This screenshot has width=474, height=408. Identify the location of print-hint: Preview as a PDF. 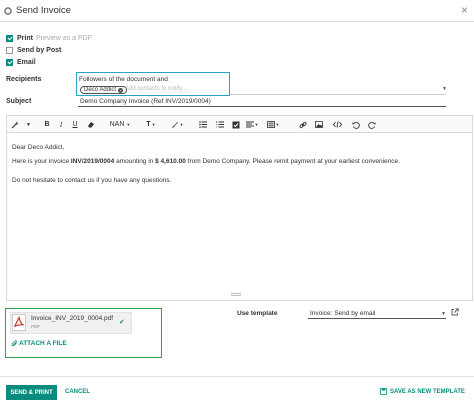
(63, 38).